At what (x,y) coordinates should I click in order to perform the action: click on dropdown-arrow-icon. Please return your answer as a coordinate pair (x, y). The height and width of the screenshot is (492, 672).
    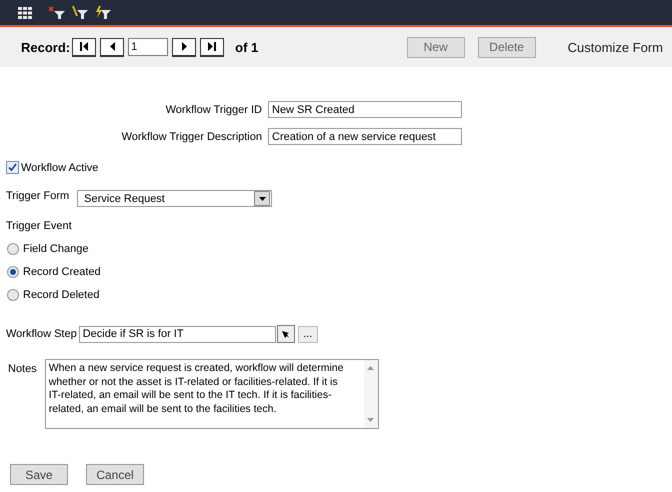
    Looking at the image, I should click on (262, 198).